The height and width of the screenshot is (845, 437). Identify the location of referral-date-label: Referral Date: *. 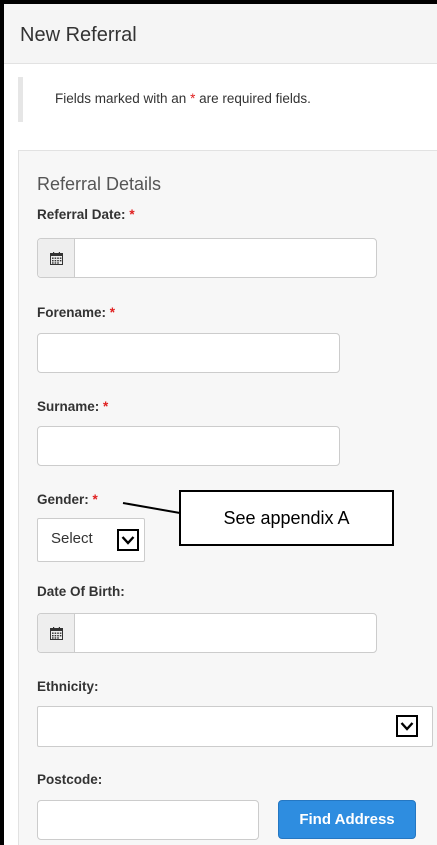
(86, 214).